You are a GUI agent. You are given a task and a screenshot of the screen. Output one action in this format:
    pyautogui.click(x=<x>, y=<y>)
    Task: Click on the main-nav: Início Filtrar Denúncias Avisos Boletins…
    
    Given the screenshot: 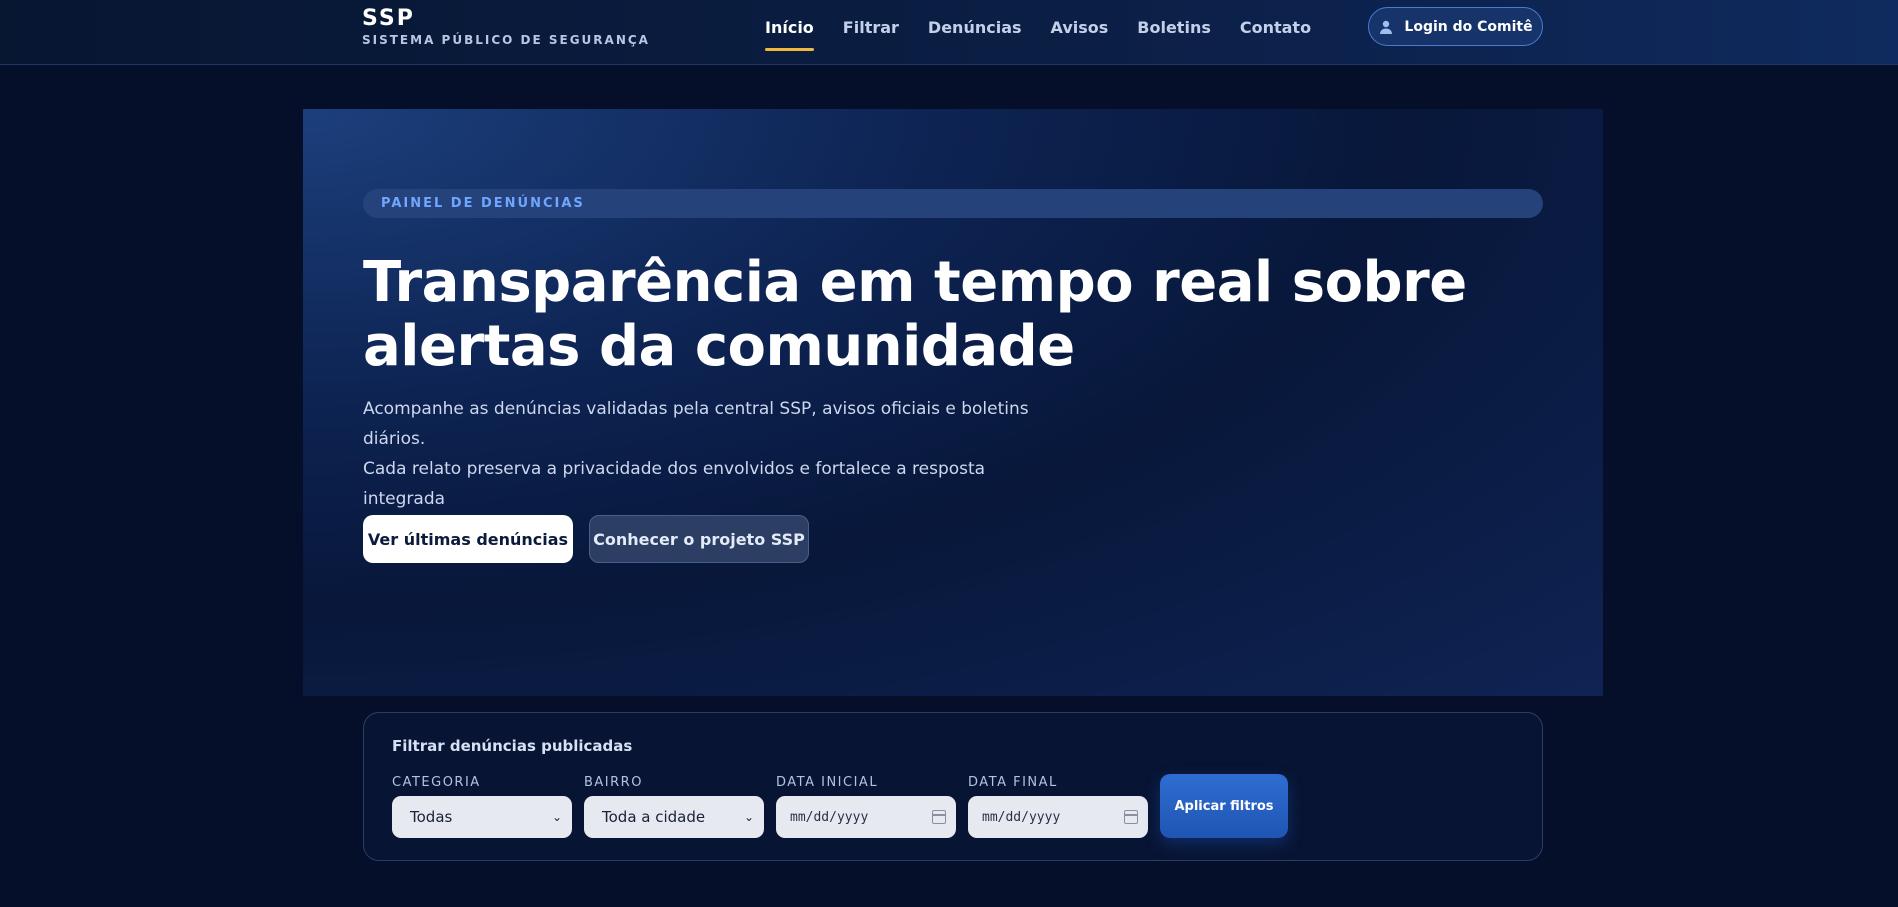 What is the action you would take?
    pyautogui.click(x=1038, y=34)
    